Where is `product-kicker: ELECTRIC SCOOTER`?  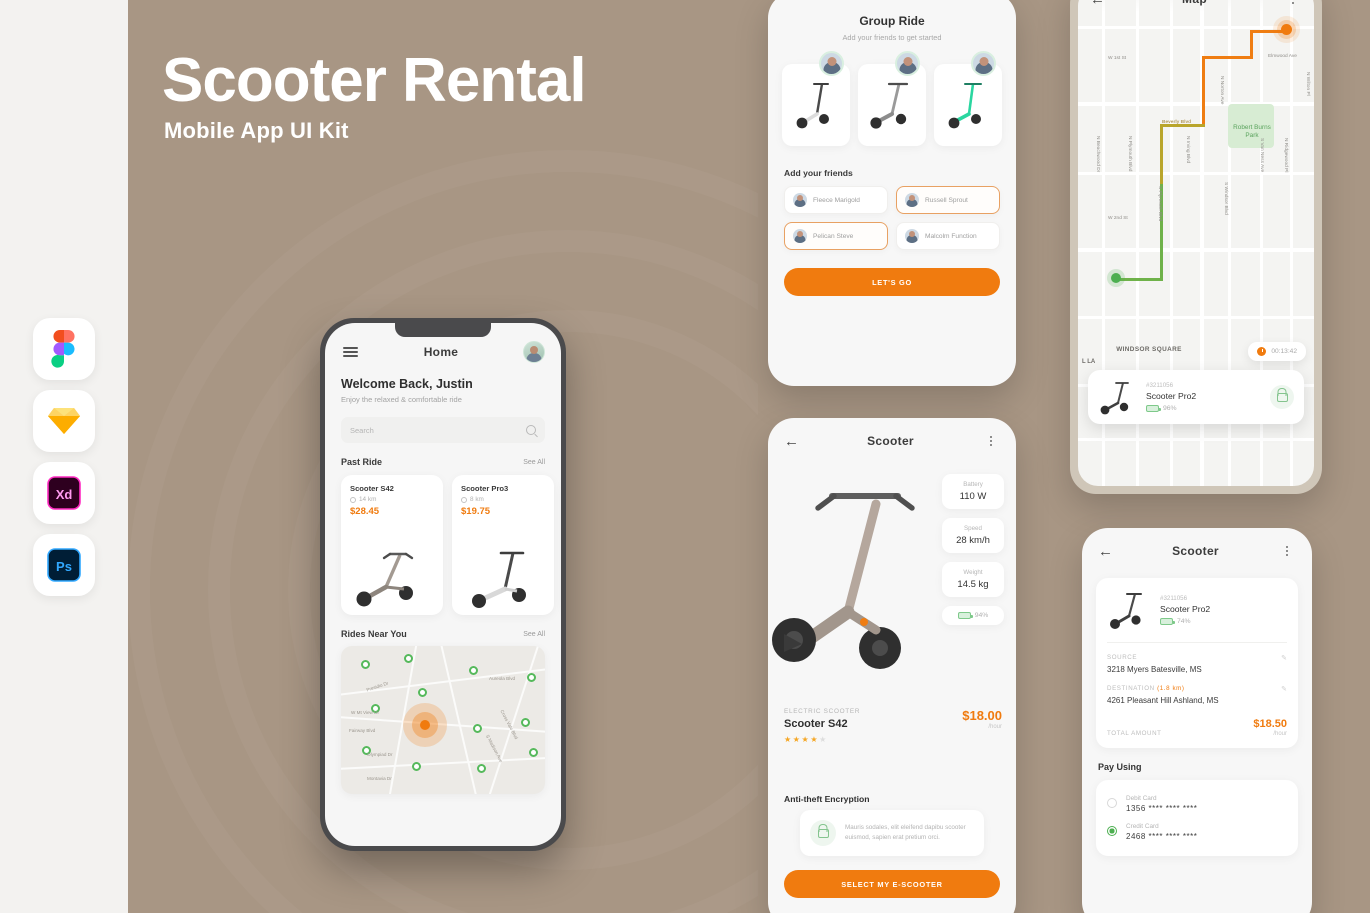
product-kicker: ELECTRIC SCOOTER is located at coordinates (822, 711).